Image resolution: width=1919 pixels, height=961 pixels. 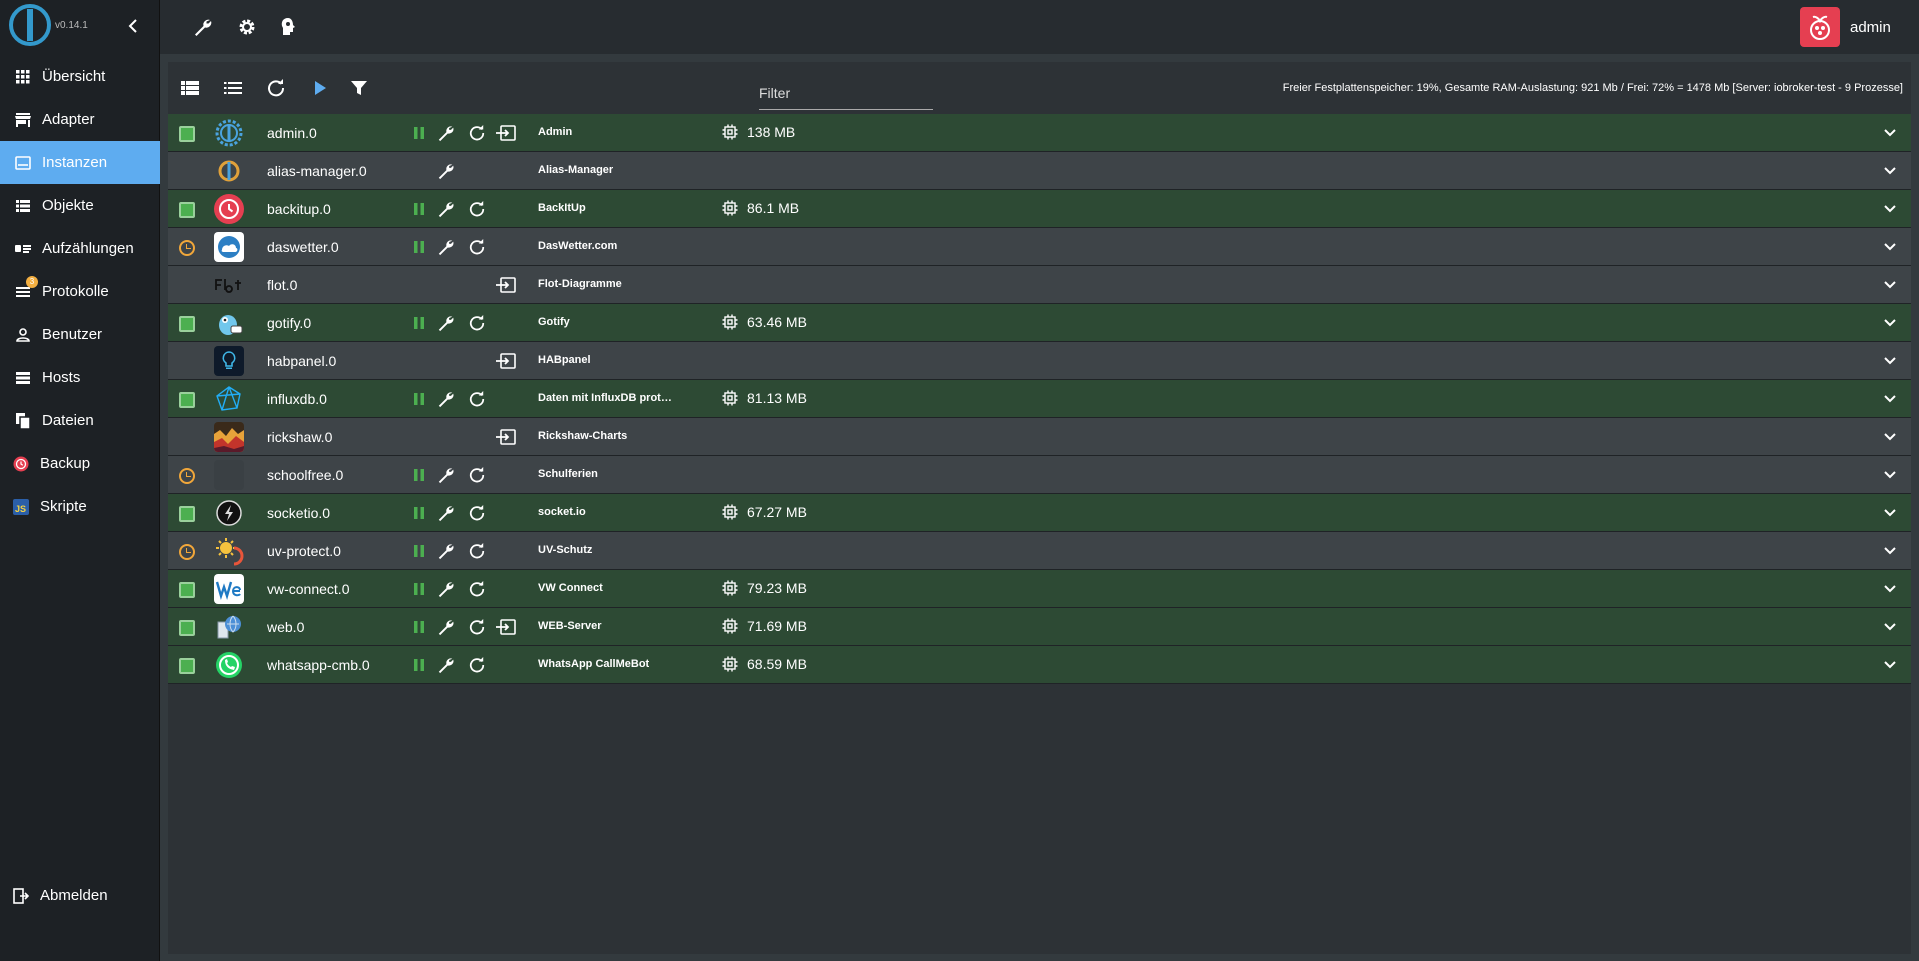 I want to click on table-row: alias-manager.0 Alias-Manager, so click(x=1039, y=171).